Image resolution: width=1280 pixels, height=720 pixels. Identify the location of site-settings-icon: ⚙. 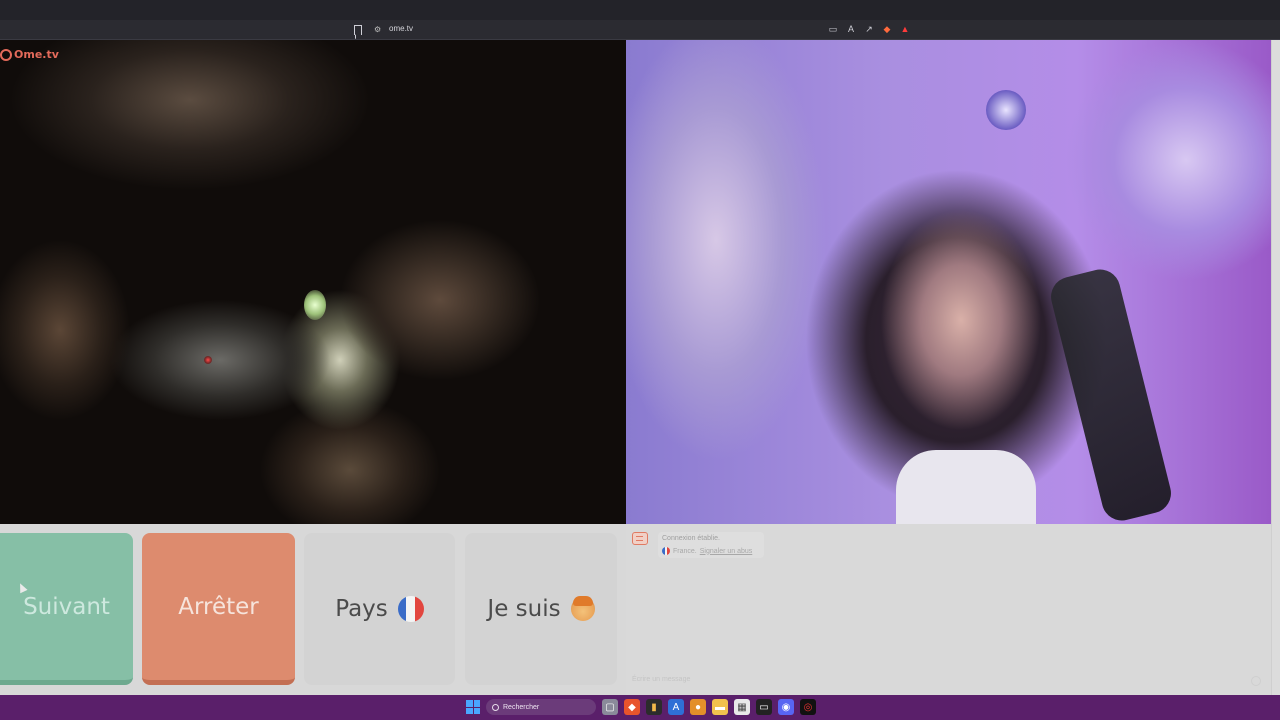
(378, 30).